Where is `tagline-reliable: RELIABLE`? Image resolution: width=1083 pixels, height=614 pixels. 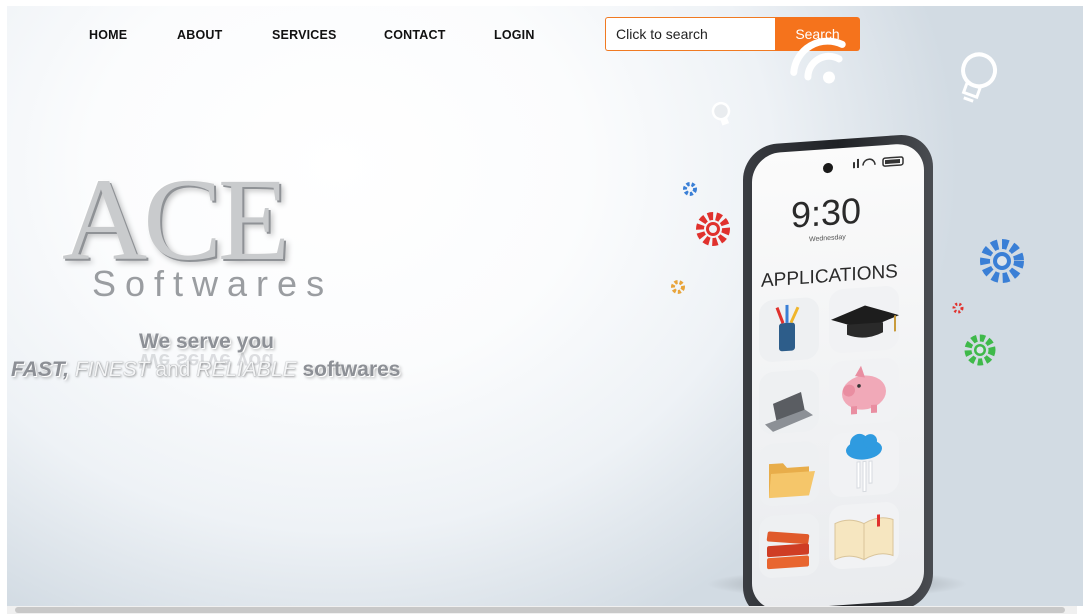
tagline-reliable: RELIABLE is located at coordinates (246, 369).